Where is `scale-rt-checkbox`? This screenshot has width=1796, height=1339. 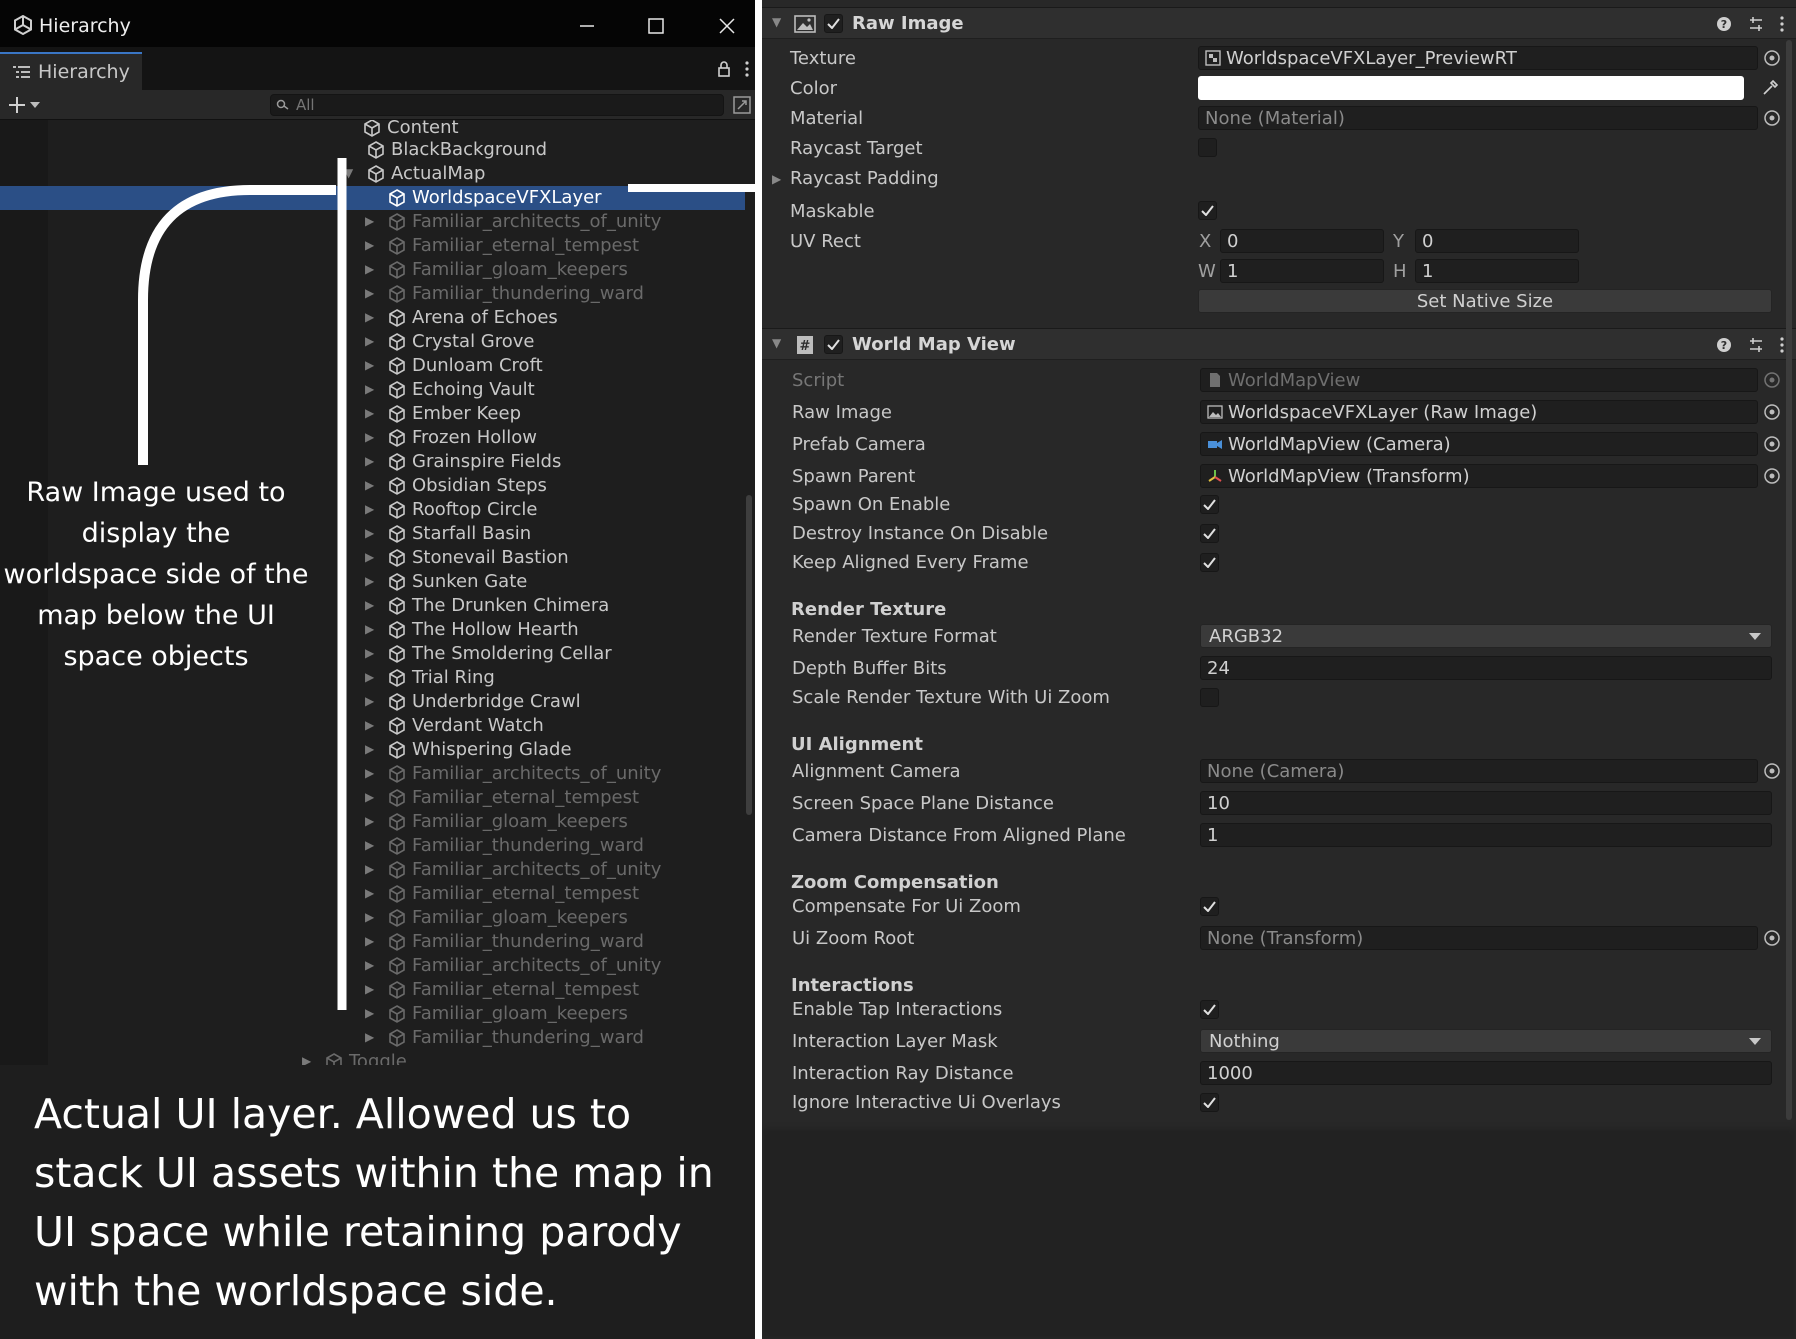 scale-rt-checkbox is located at coordinates (1209, 697).